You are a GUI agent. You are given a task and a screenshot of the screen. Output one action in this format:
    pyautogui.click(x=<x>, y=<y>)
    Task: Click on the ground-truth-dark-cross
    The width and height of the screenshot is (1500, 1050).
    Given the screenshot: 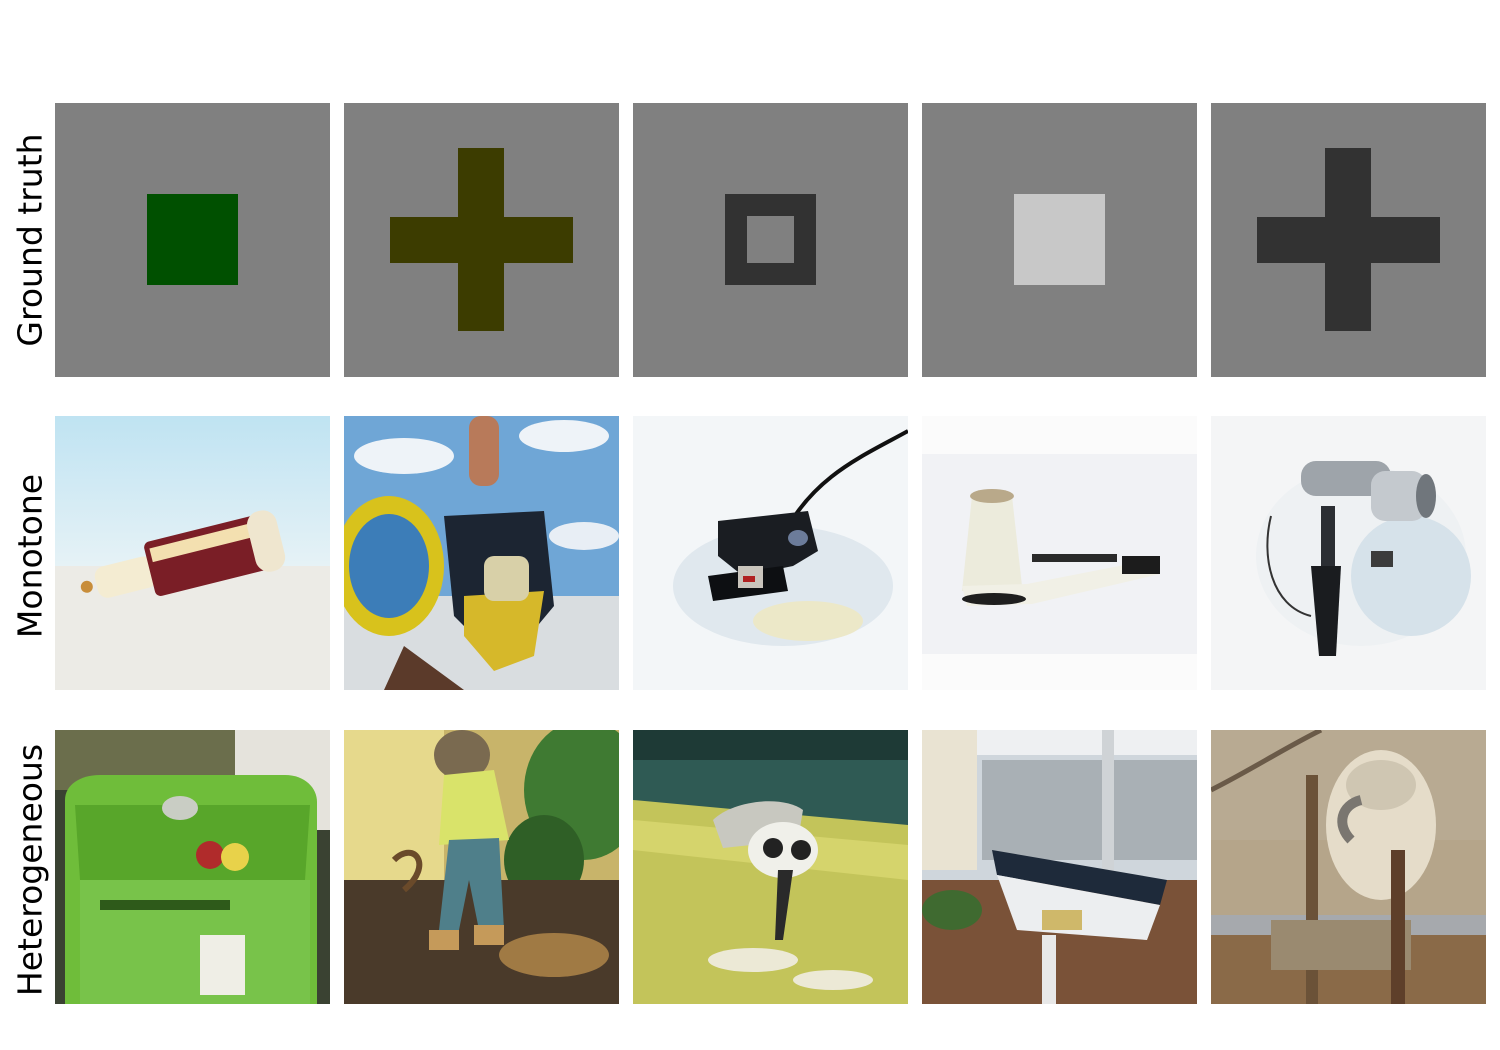 What is the action you would take?
    pyautogui.click(x=1348, y=240)
    